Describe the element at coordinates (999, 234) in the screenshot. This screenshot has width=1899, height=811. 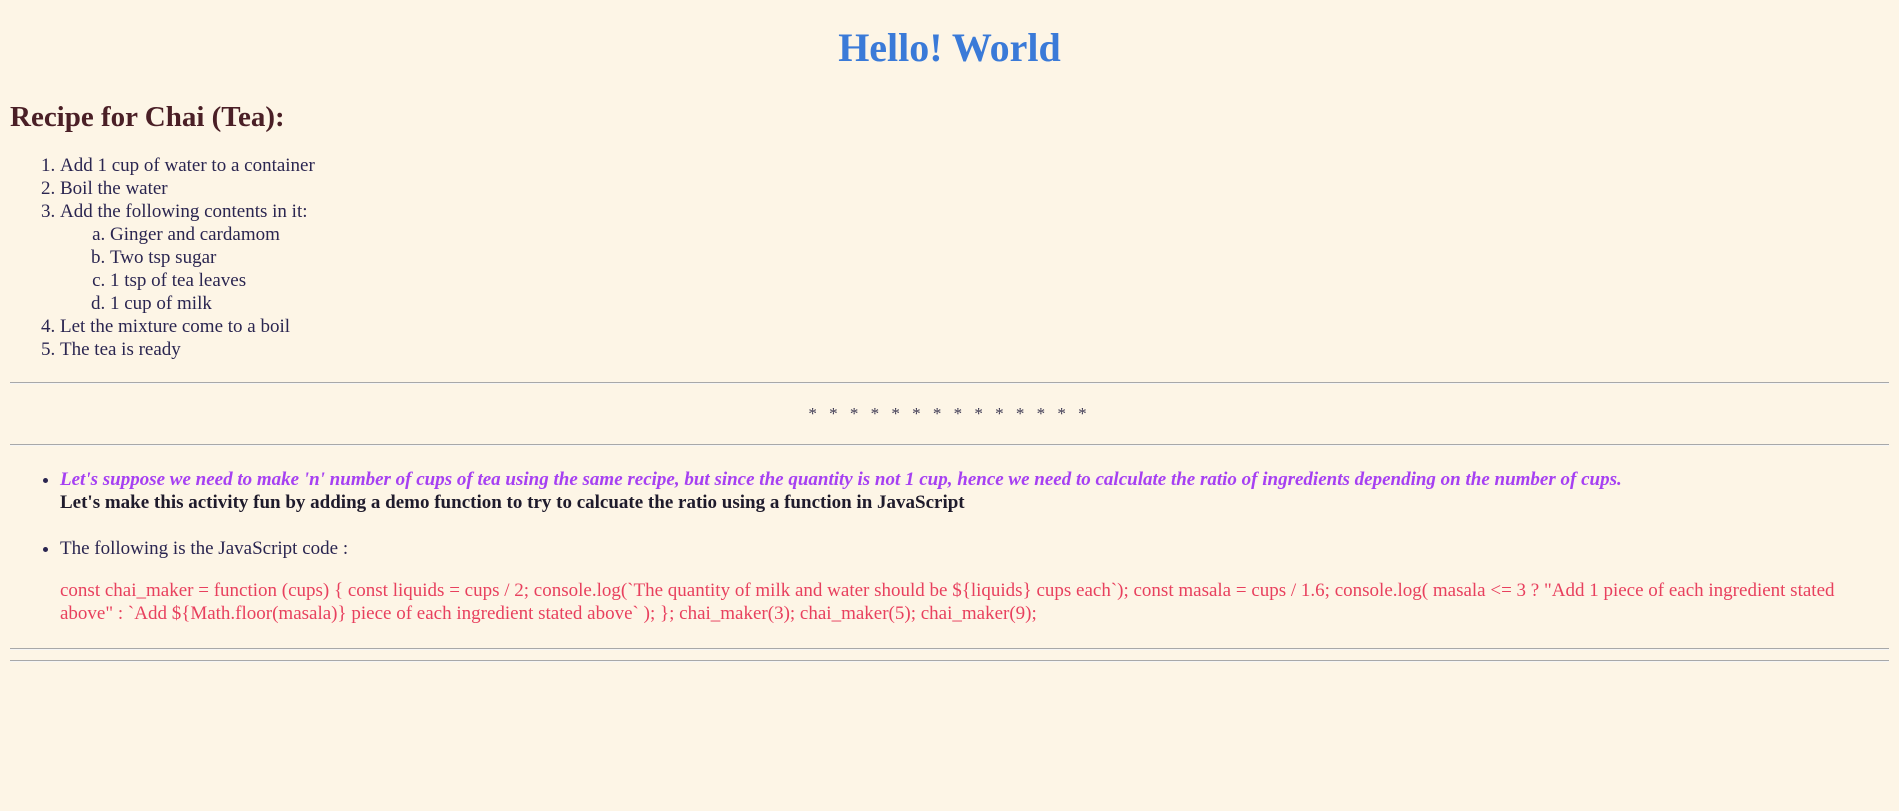
I see `ingredient-item: Ginger and cardamom` at that location.